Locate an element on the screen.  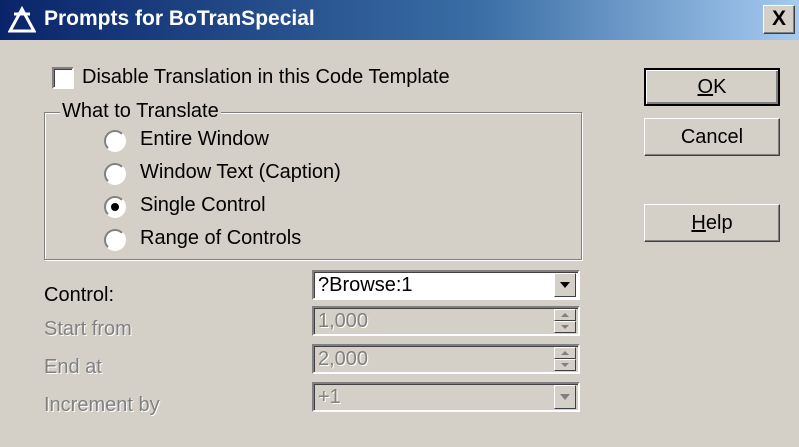
radio-label-window-text: Window Text (Caption) is located at coordinates (240, 172).